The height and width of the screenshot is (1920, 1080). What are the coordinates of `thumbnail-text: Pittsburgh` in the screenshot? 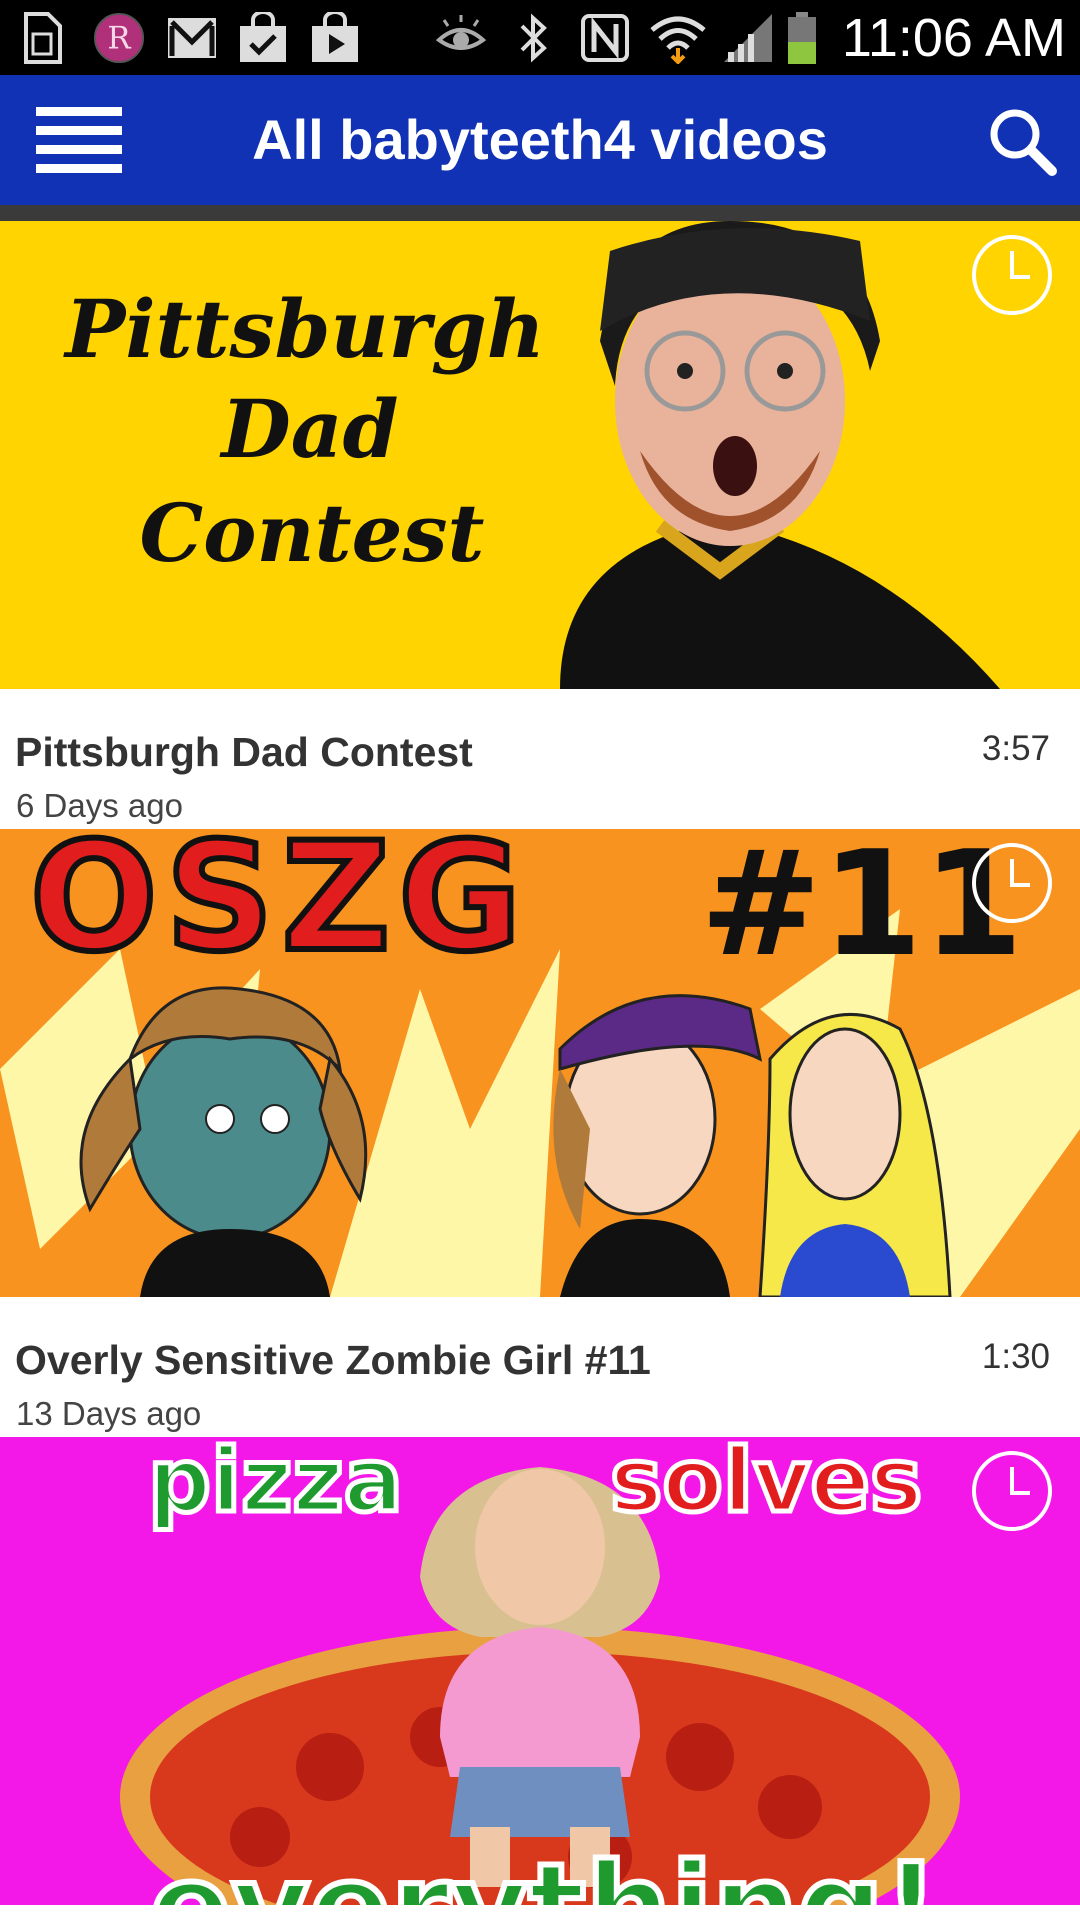 It's located at (304, 329).